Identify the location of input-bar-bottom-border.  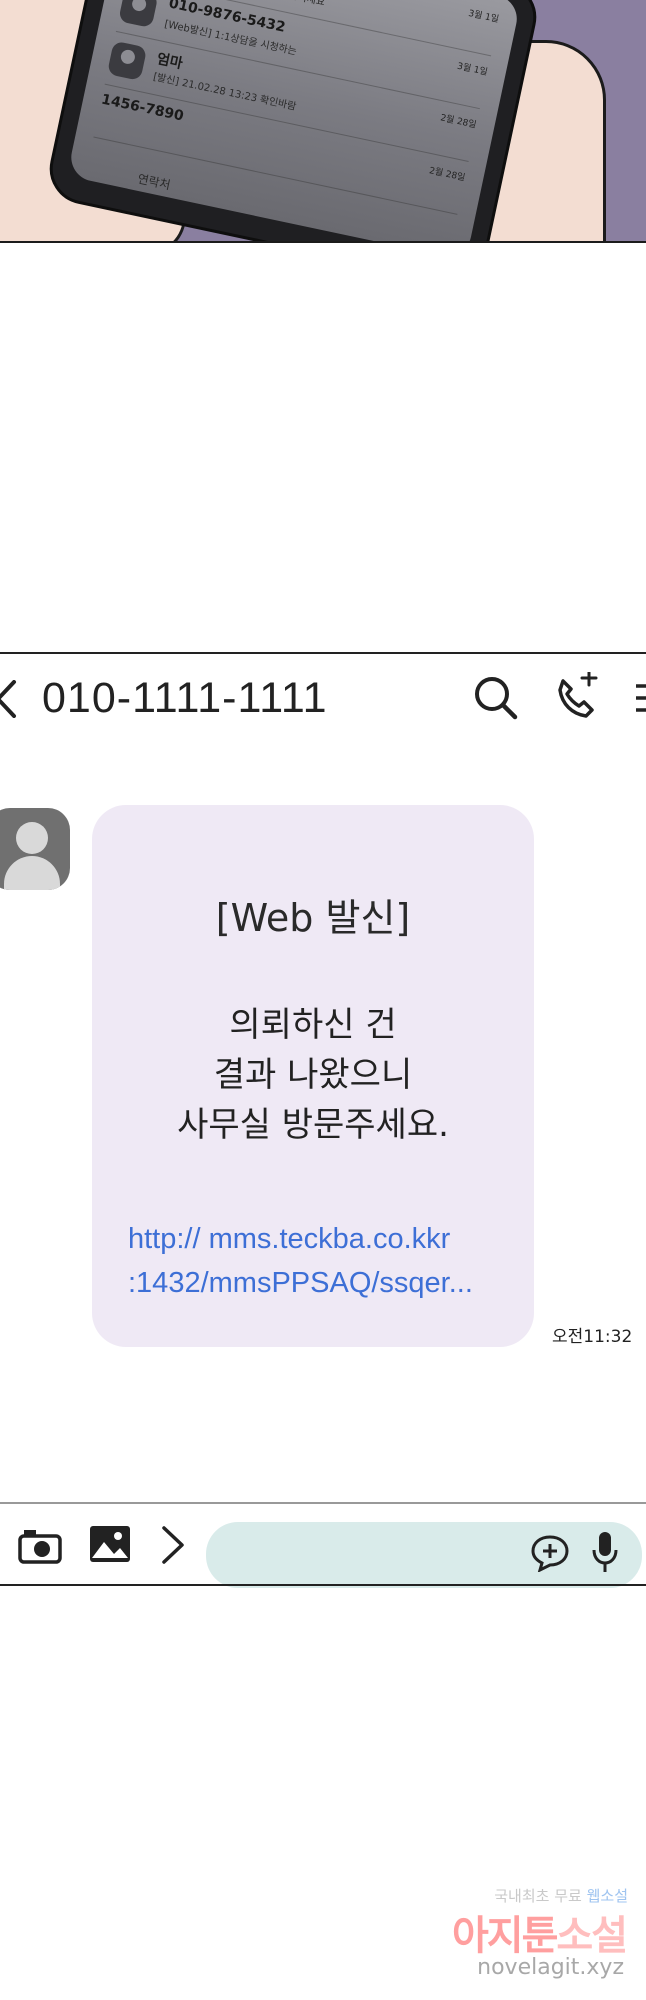
(323, 1585).